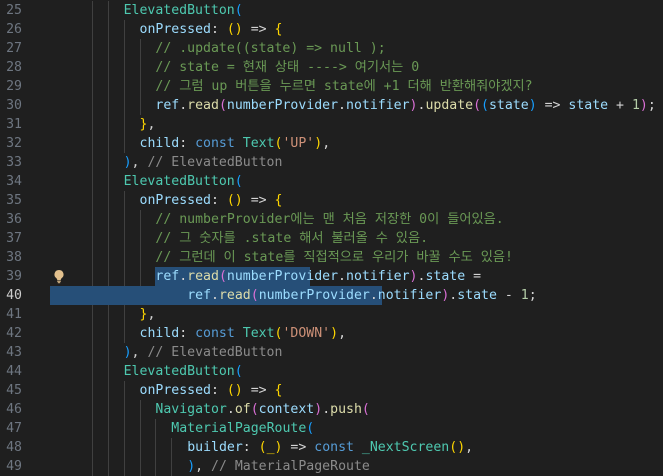  I want to click on code-text: // 그런데 이 state를 직접적으로 우리가 바꿀 수도 있음!, so click(334, 257).